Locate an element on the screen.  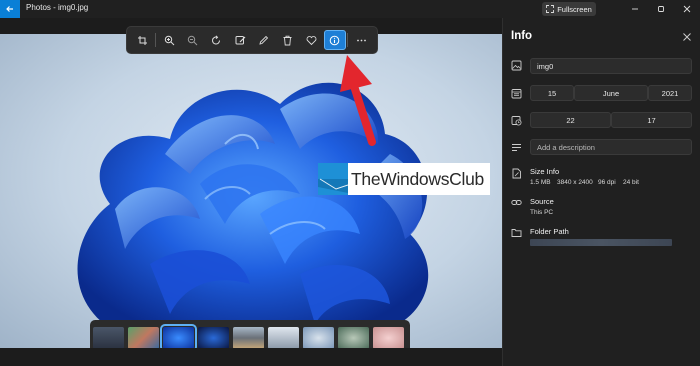
delete-button is located at coordinates (287, 40).